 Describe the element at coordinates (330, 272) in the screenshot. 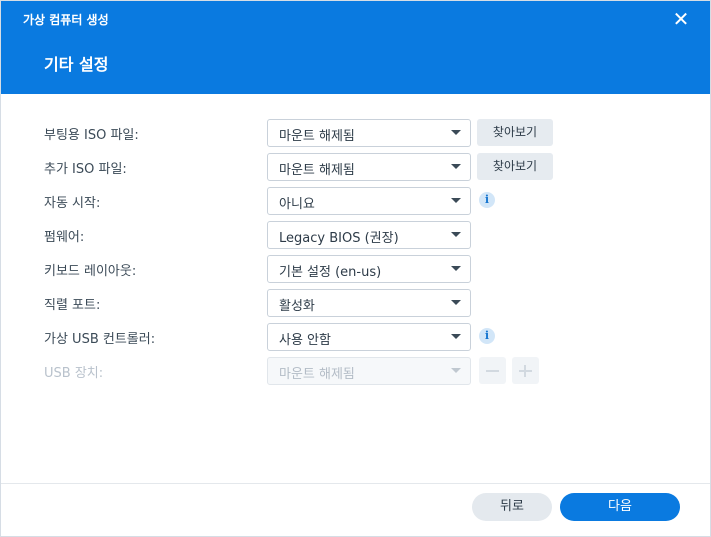

I see `keyboard-layout-value: 기본 설정 (en-us)` at that location.